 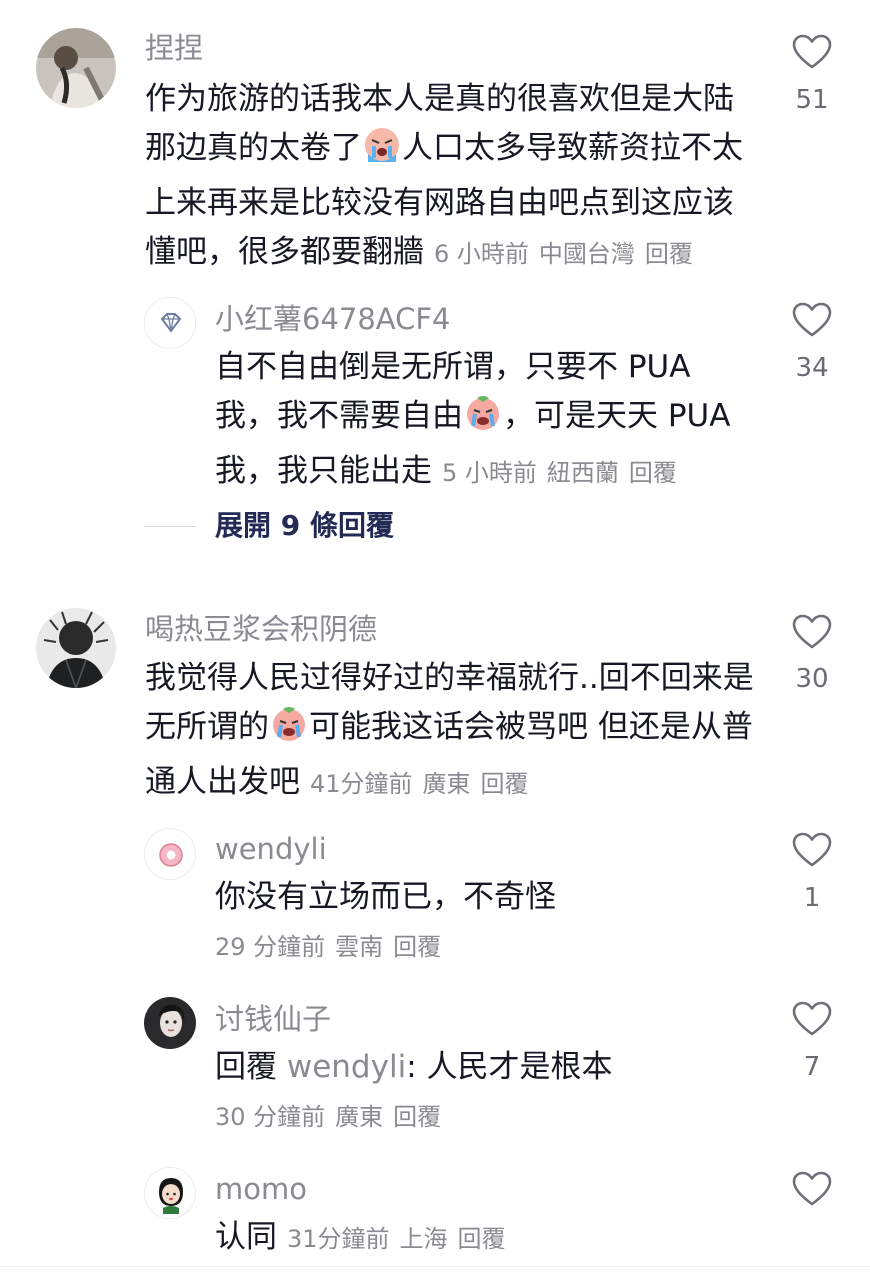 What do you see at coordinates (531, 727) in the screenshot?
I see `comment-text-fragment: 可能我这话会被骂吧 但还是从普` at bounding box center [531, 727].